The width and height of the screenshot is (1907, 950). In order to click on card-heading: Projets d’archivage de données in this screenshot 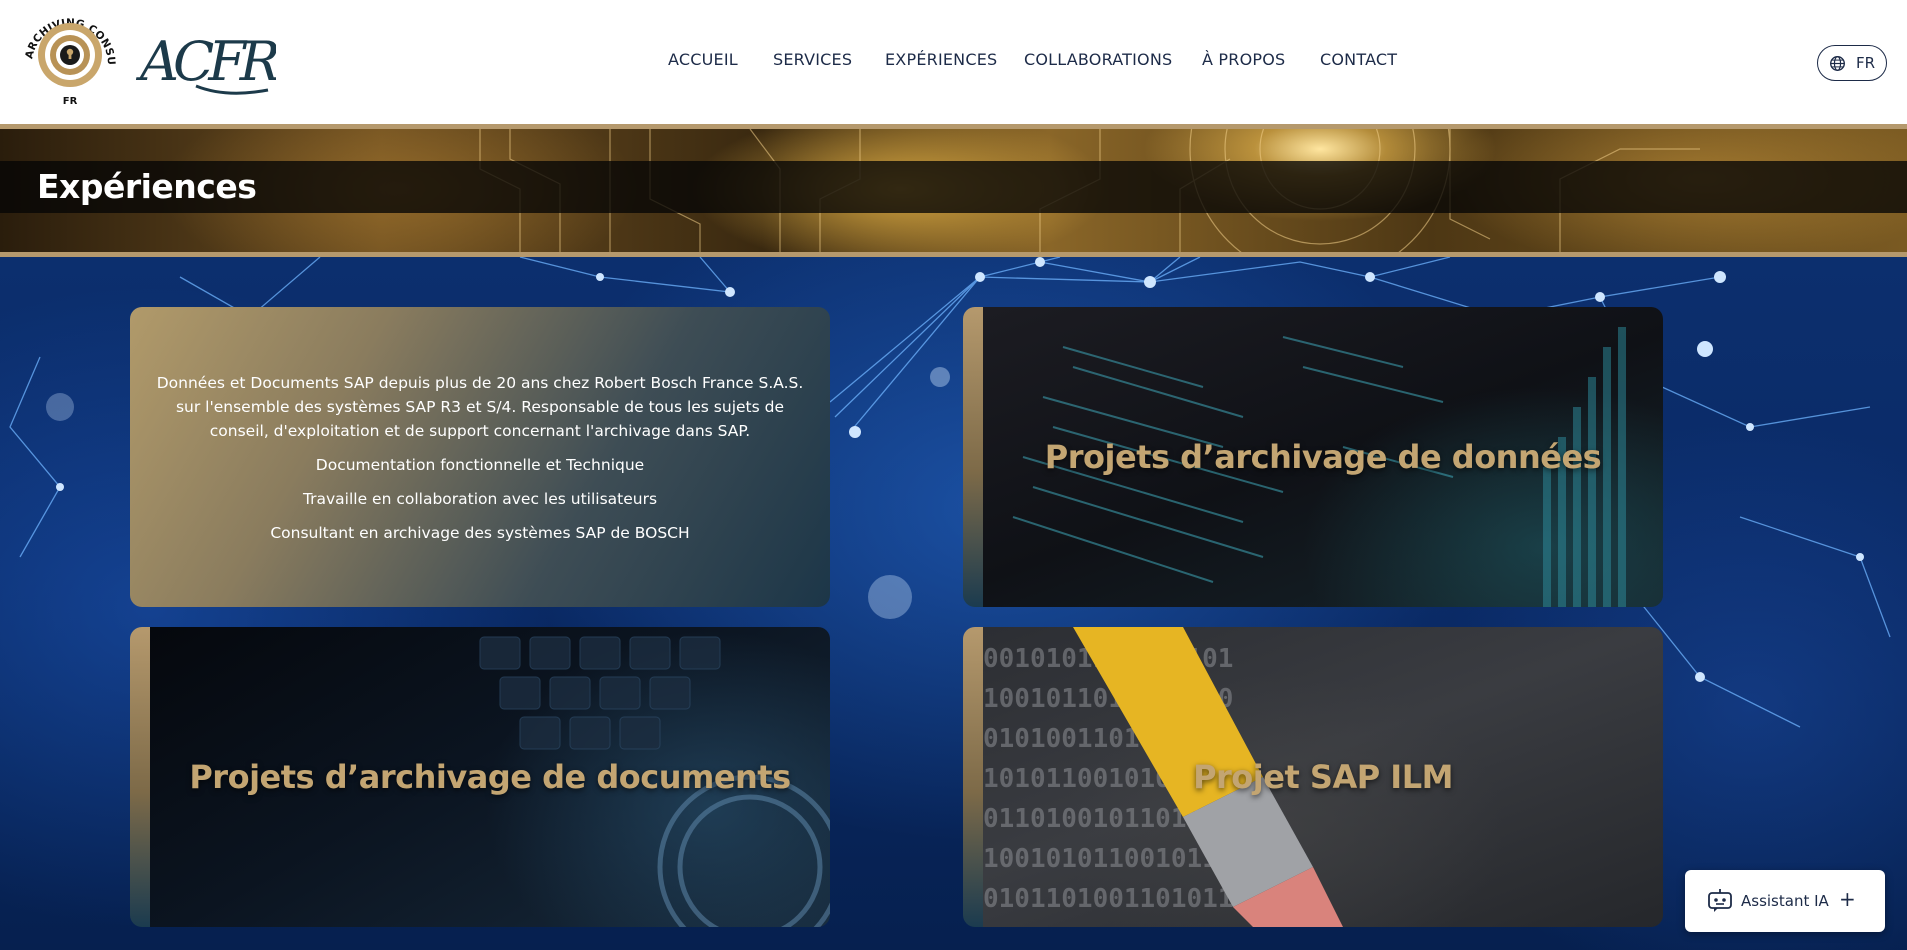, I will do `click(1323, 457)`.